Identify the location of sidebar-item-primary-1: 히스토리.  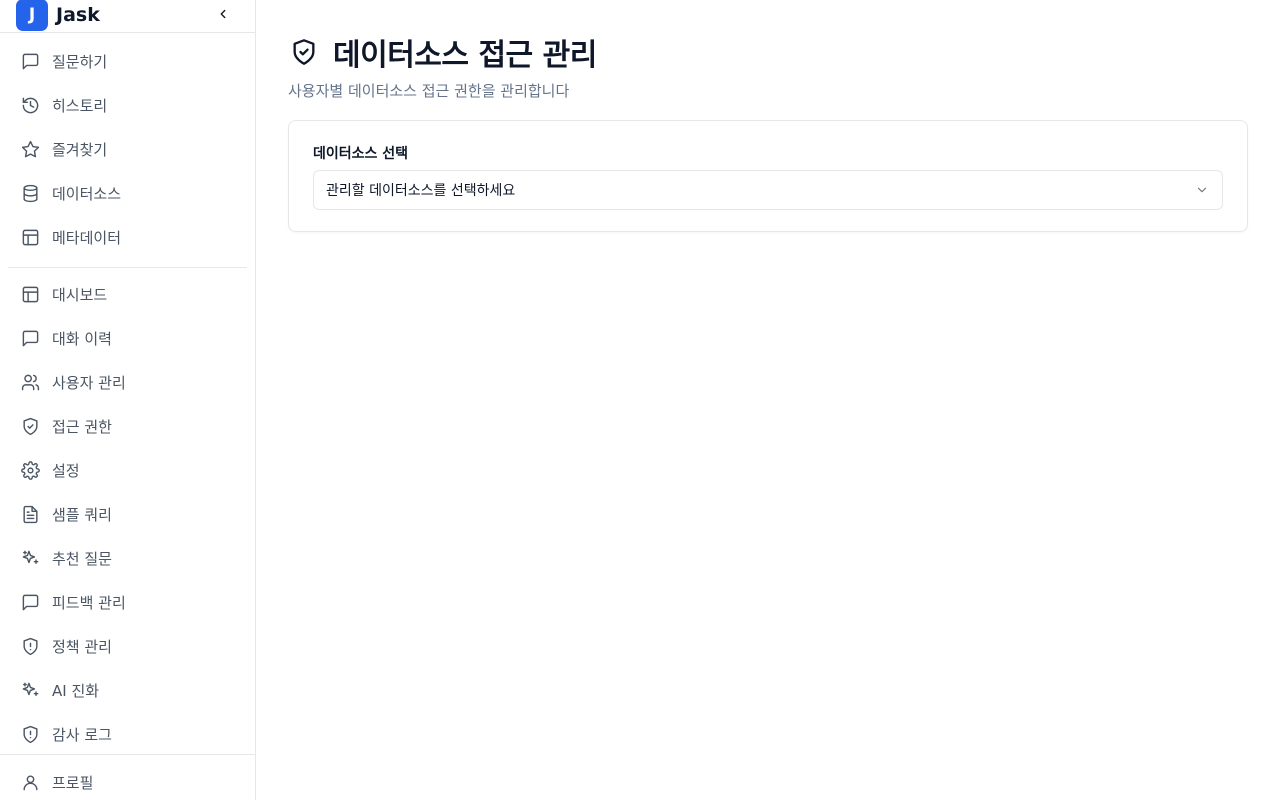
(127, 105).